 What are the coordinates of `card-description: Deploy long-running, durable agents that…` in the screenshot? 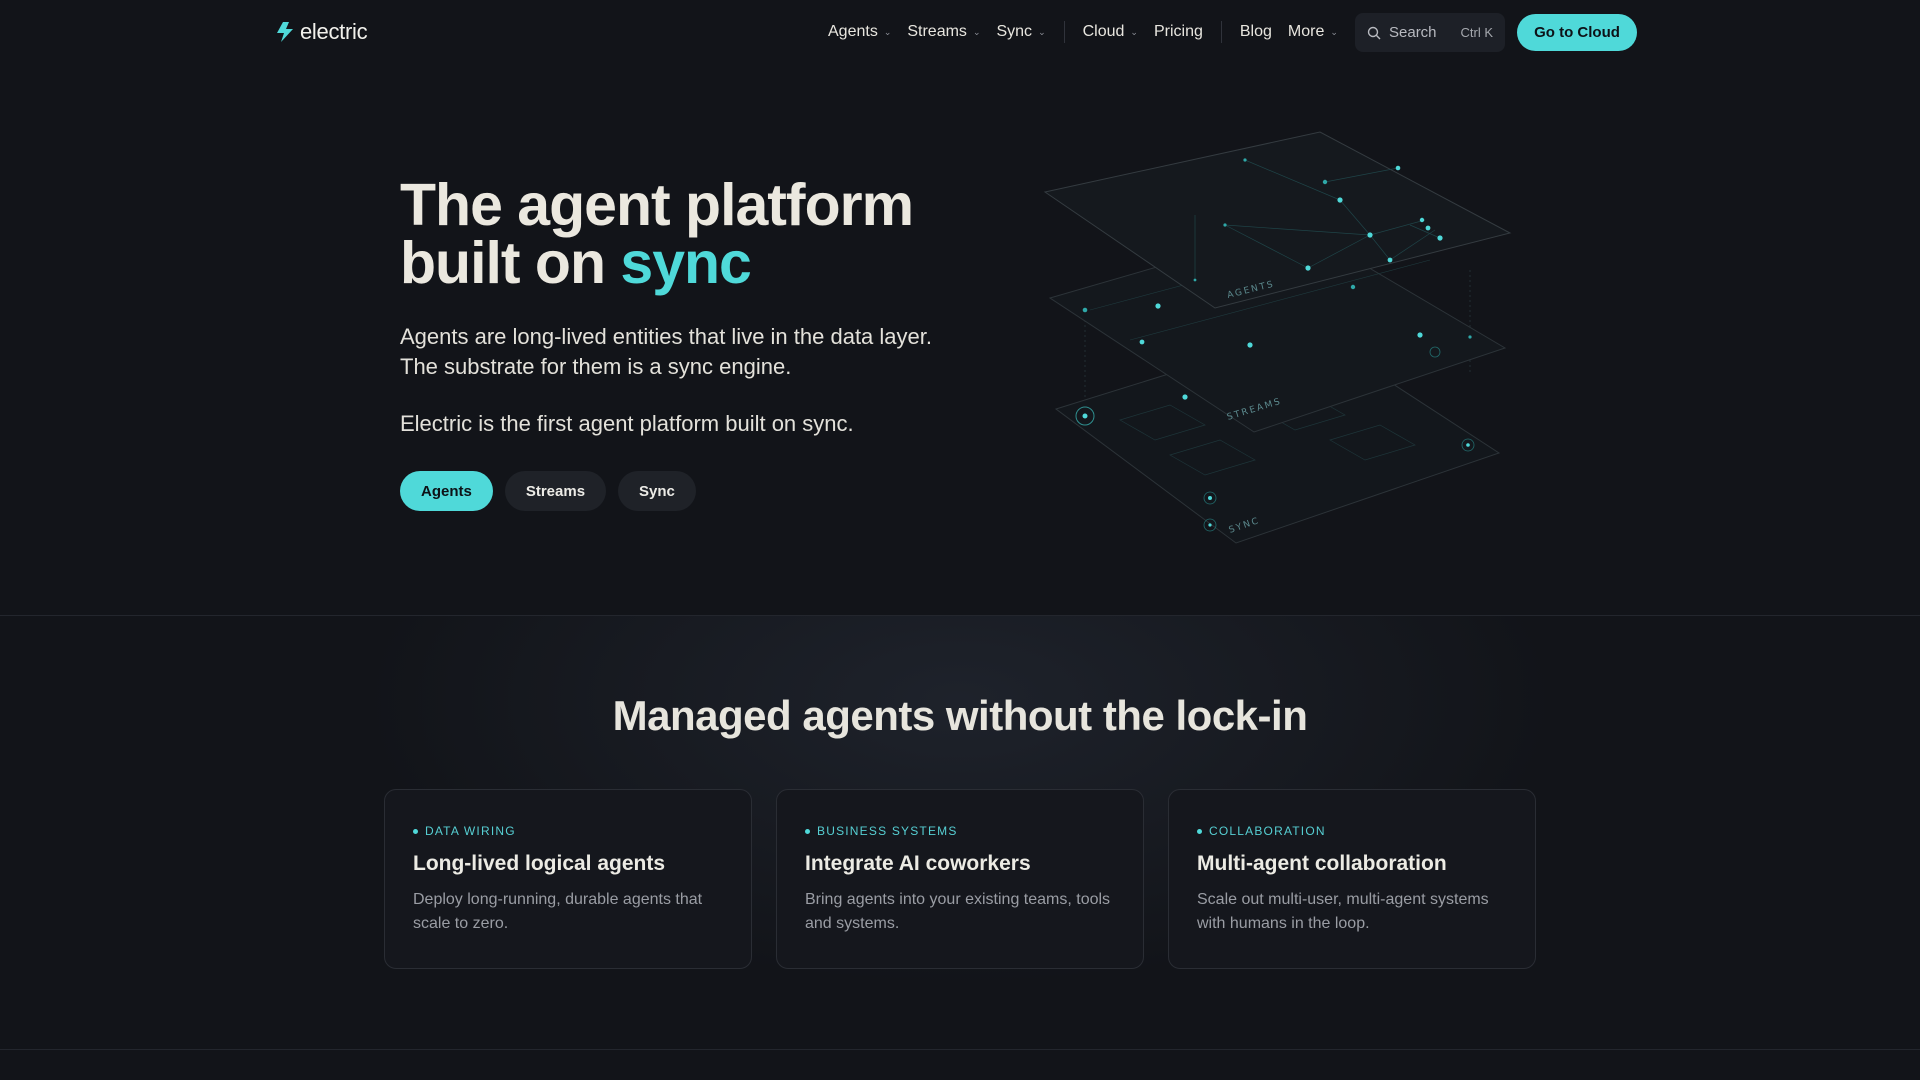 It's located at (558, 911).